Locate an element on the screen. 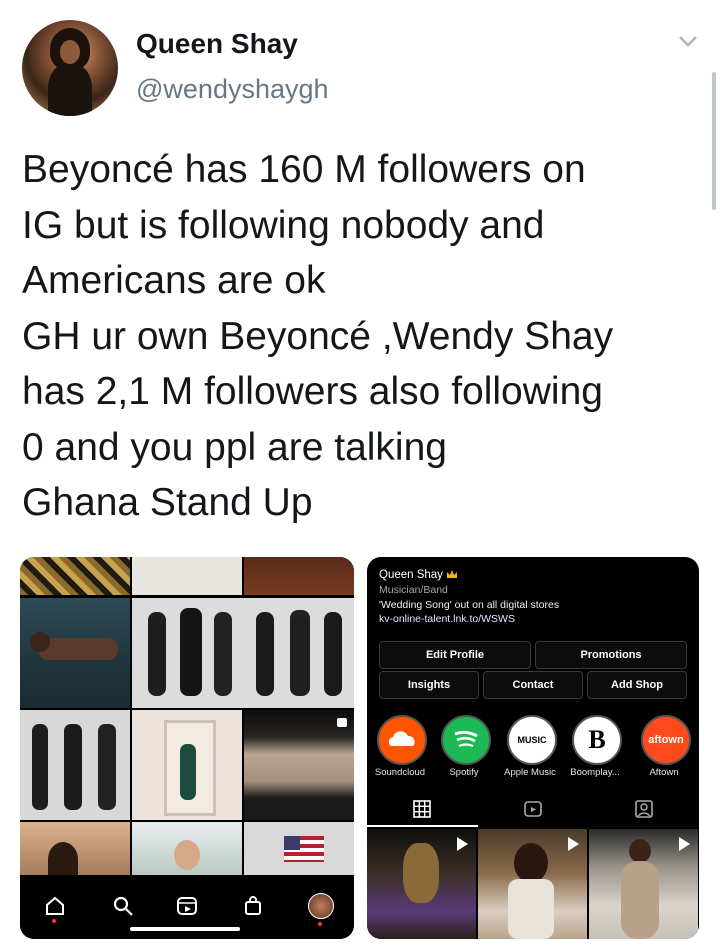 The width and height of the screenshot is (720, 945). grid-icon is located at coordinates (422, 809).